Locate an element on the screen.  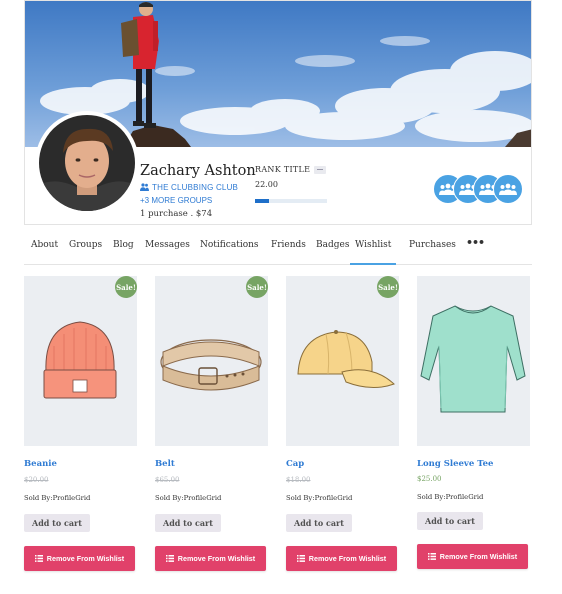
tab-about: About is located at coordinates (44, 250).